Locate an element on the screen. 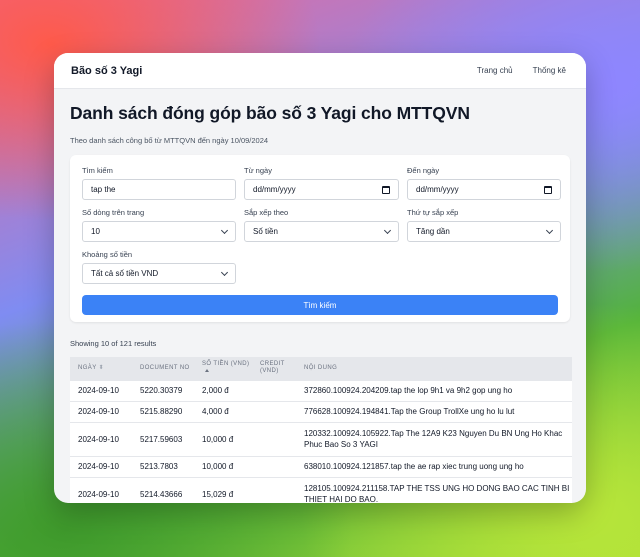 The width and height of the screenshot is (640, 557). sort-order-field-group: Thứ tự sắp xếp Tăng dần is located at coordinates (484, 225).